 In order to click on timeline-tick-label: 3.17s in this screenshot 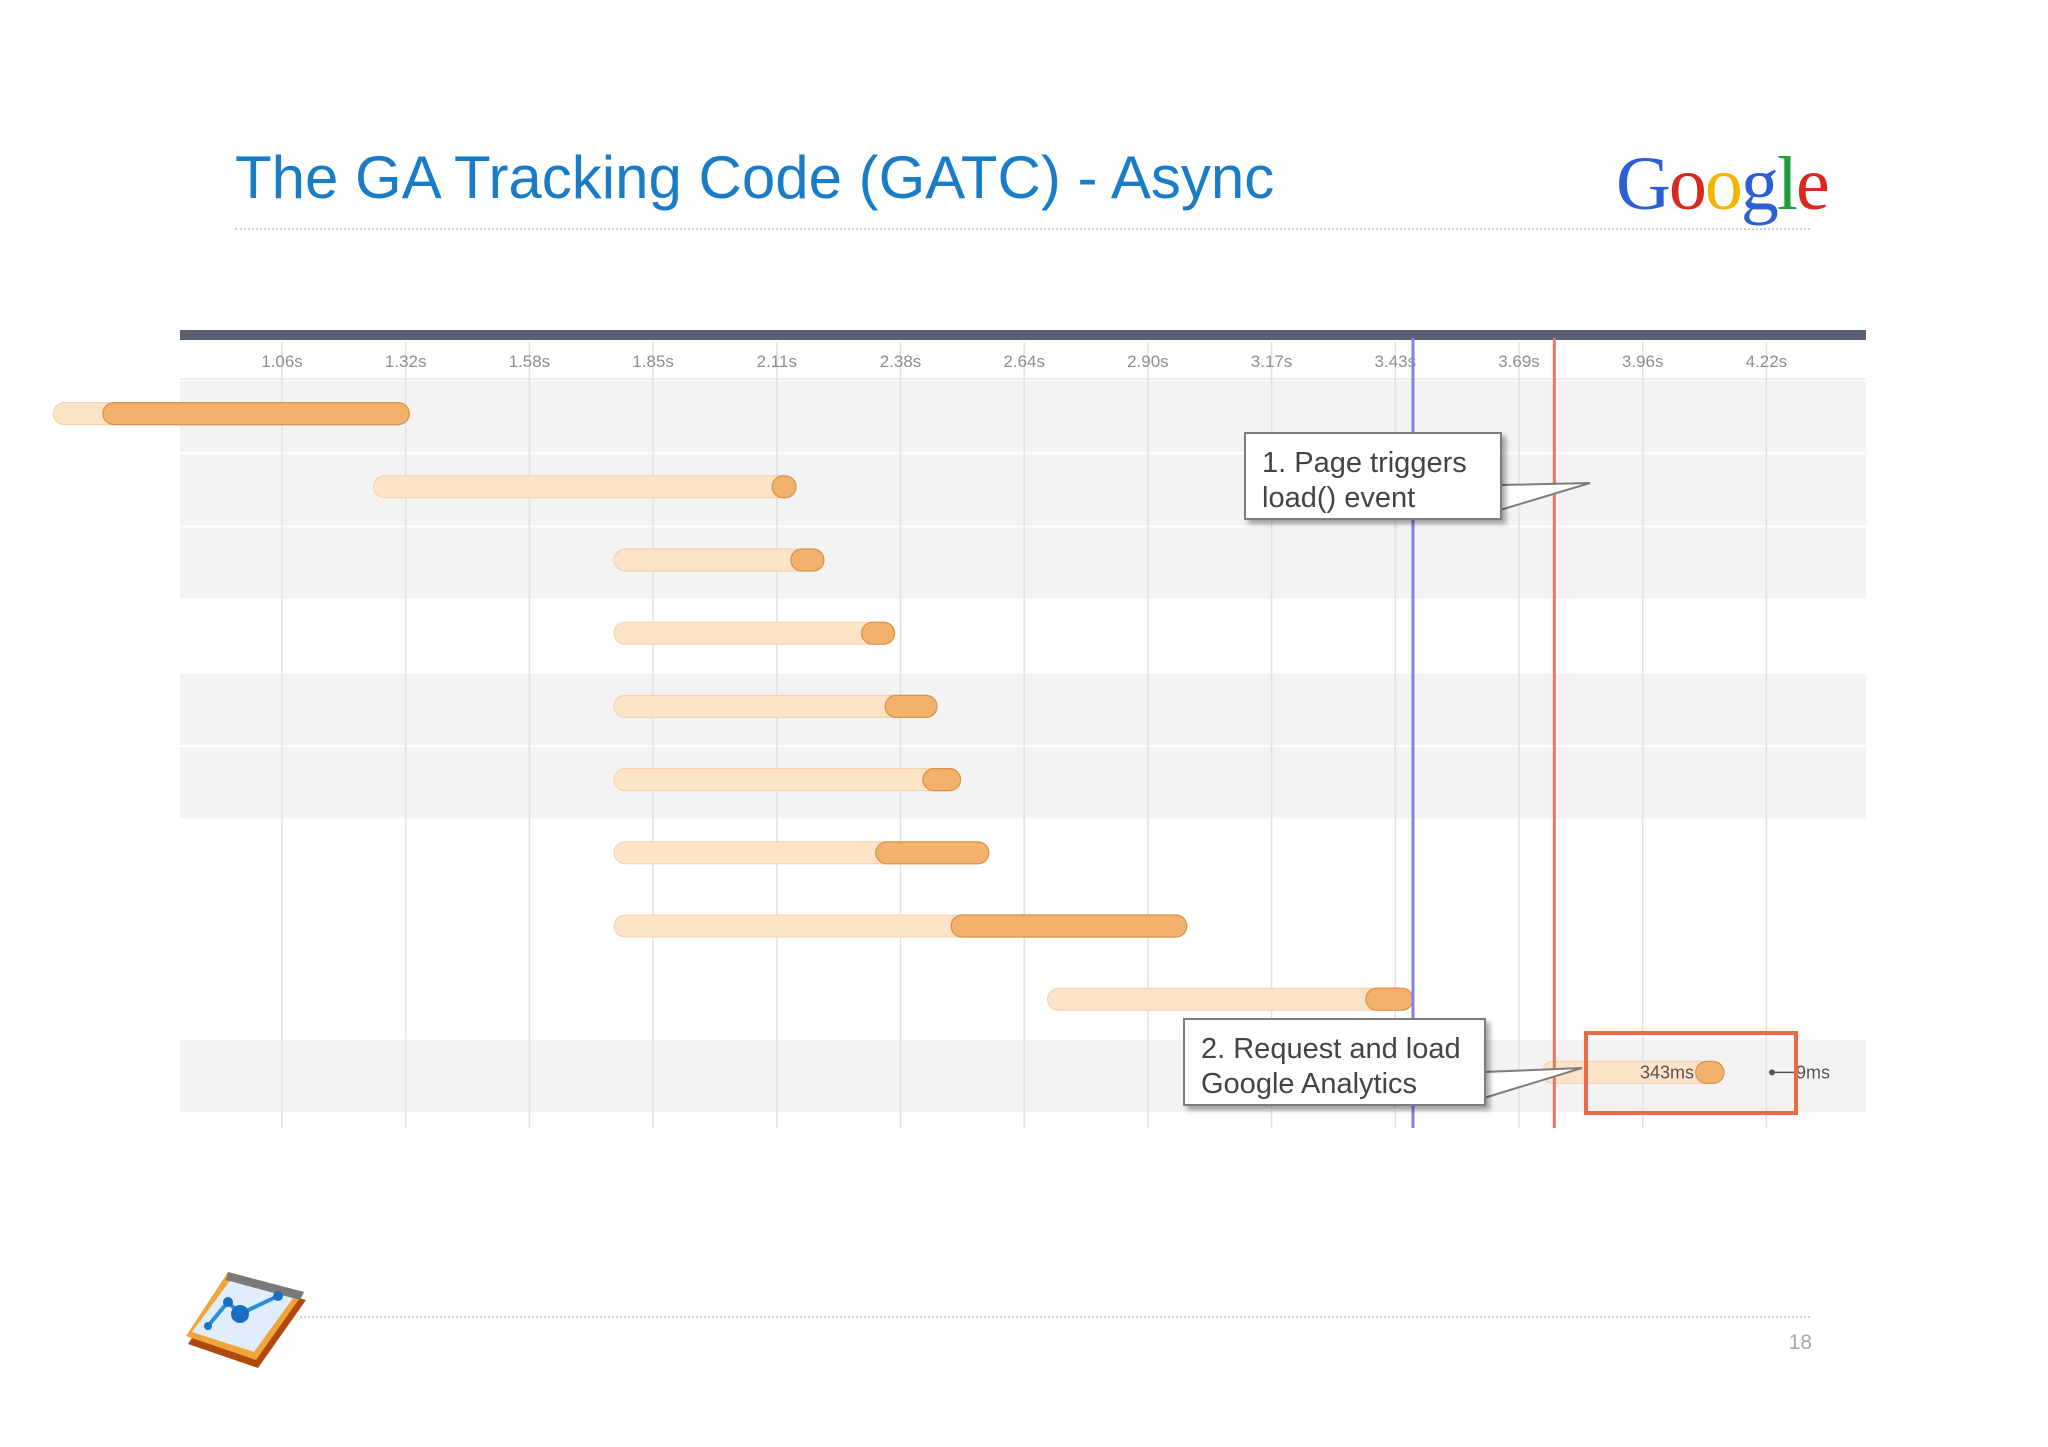, I will do `click(1272, 361)`.